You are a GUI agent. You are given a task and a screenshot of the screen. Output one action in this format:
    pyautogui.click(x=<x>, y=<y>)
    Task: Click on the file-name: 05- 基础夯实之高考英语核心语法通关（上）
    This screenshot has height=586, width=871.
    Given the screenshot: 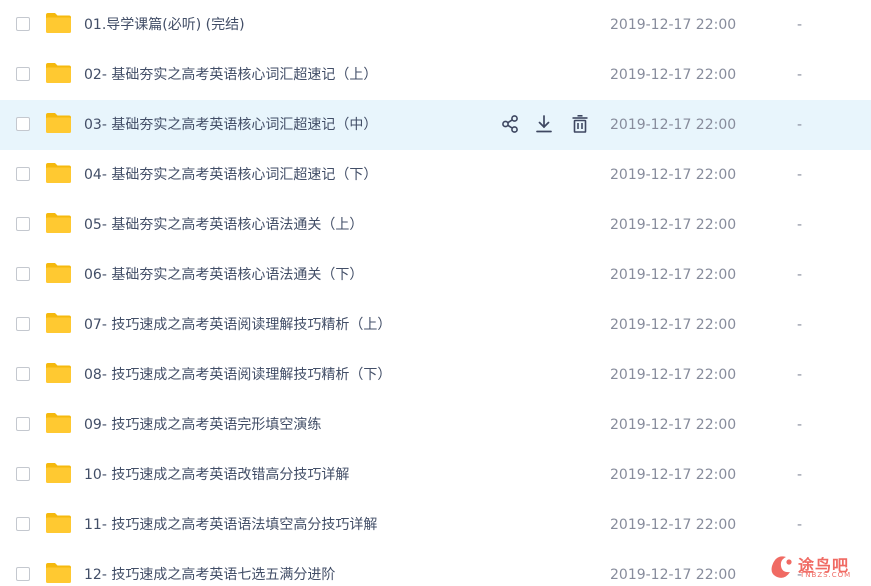 What is the action you would take?
    pyautogui.click(x=223, y=225)
    